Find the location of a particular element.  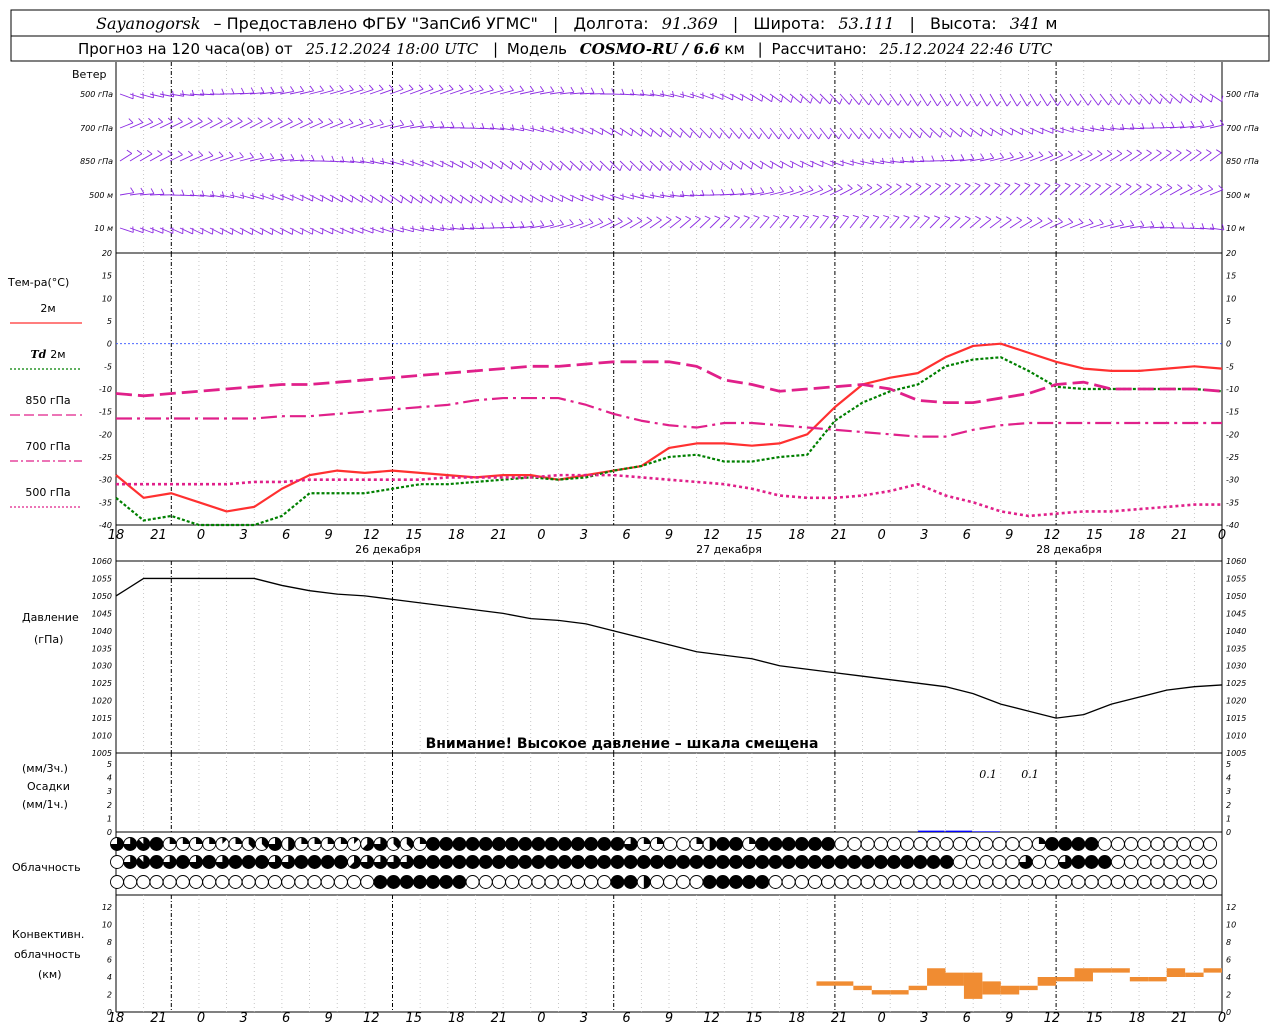

xtick-bottom: 9 is located at coordinates (329, 1017).